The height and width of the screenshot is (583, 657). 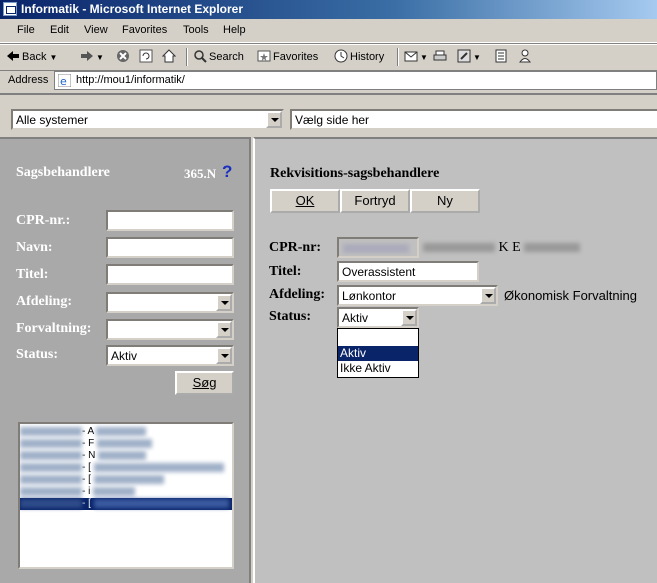 I want to click on window-title-bar: Informatik - Microsoft Internet Explorer, so click(x=328, y=9).